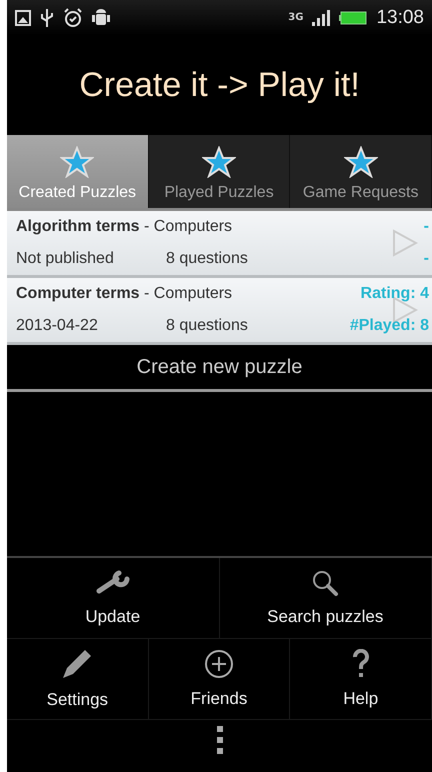 Image resolution: width=432 pixels, height=772 pixels. What do you see at coordinates (219, 311) in the screenshot?
I see `puzzle-row: Computer terms - Computers Rating: 4 2013-04-22 8 questions #Played: 8` at bounding box center [219, 311].